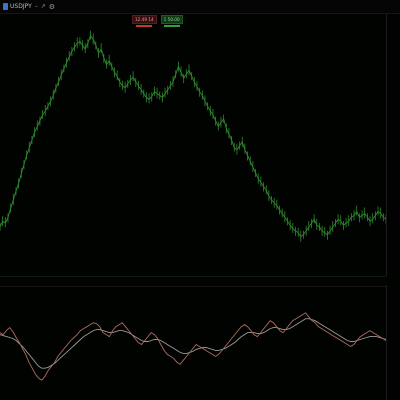 This screenshot has height=400, width=400. I want to click on chart-title-bar: USDJPY – ↗ ⚙, so click(200, 7).